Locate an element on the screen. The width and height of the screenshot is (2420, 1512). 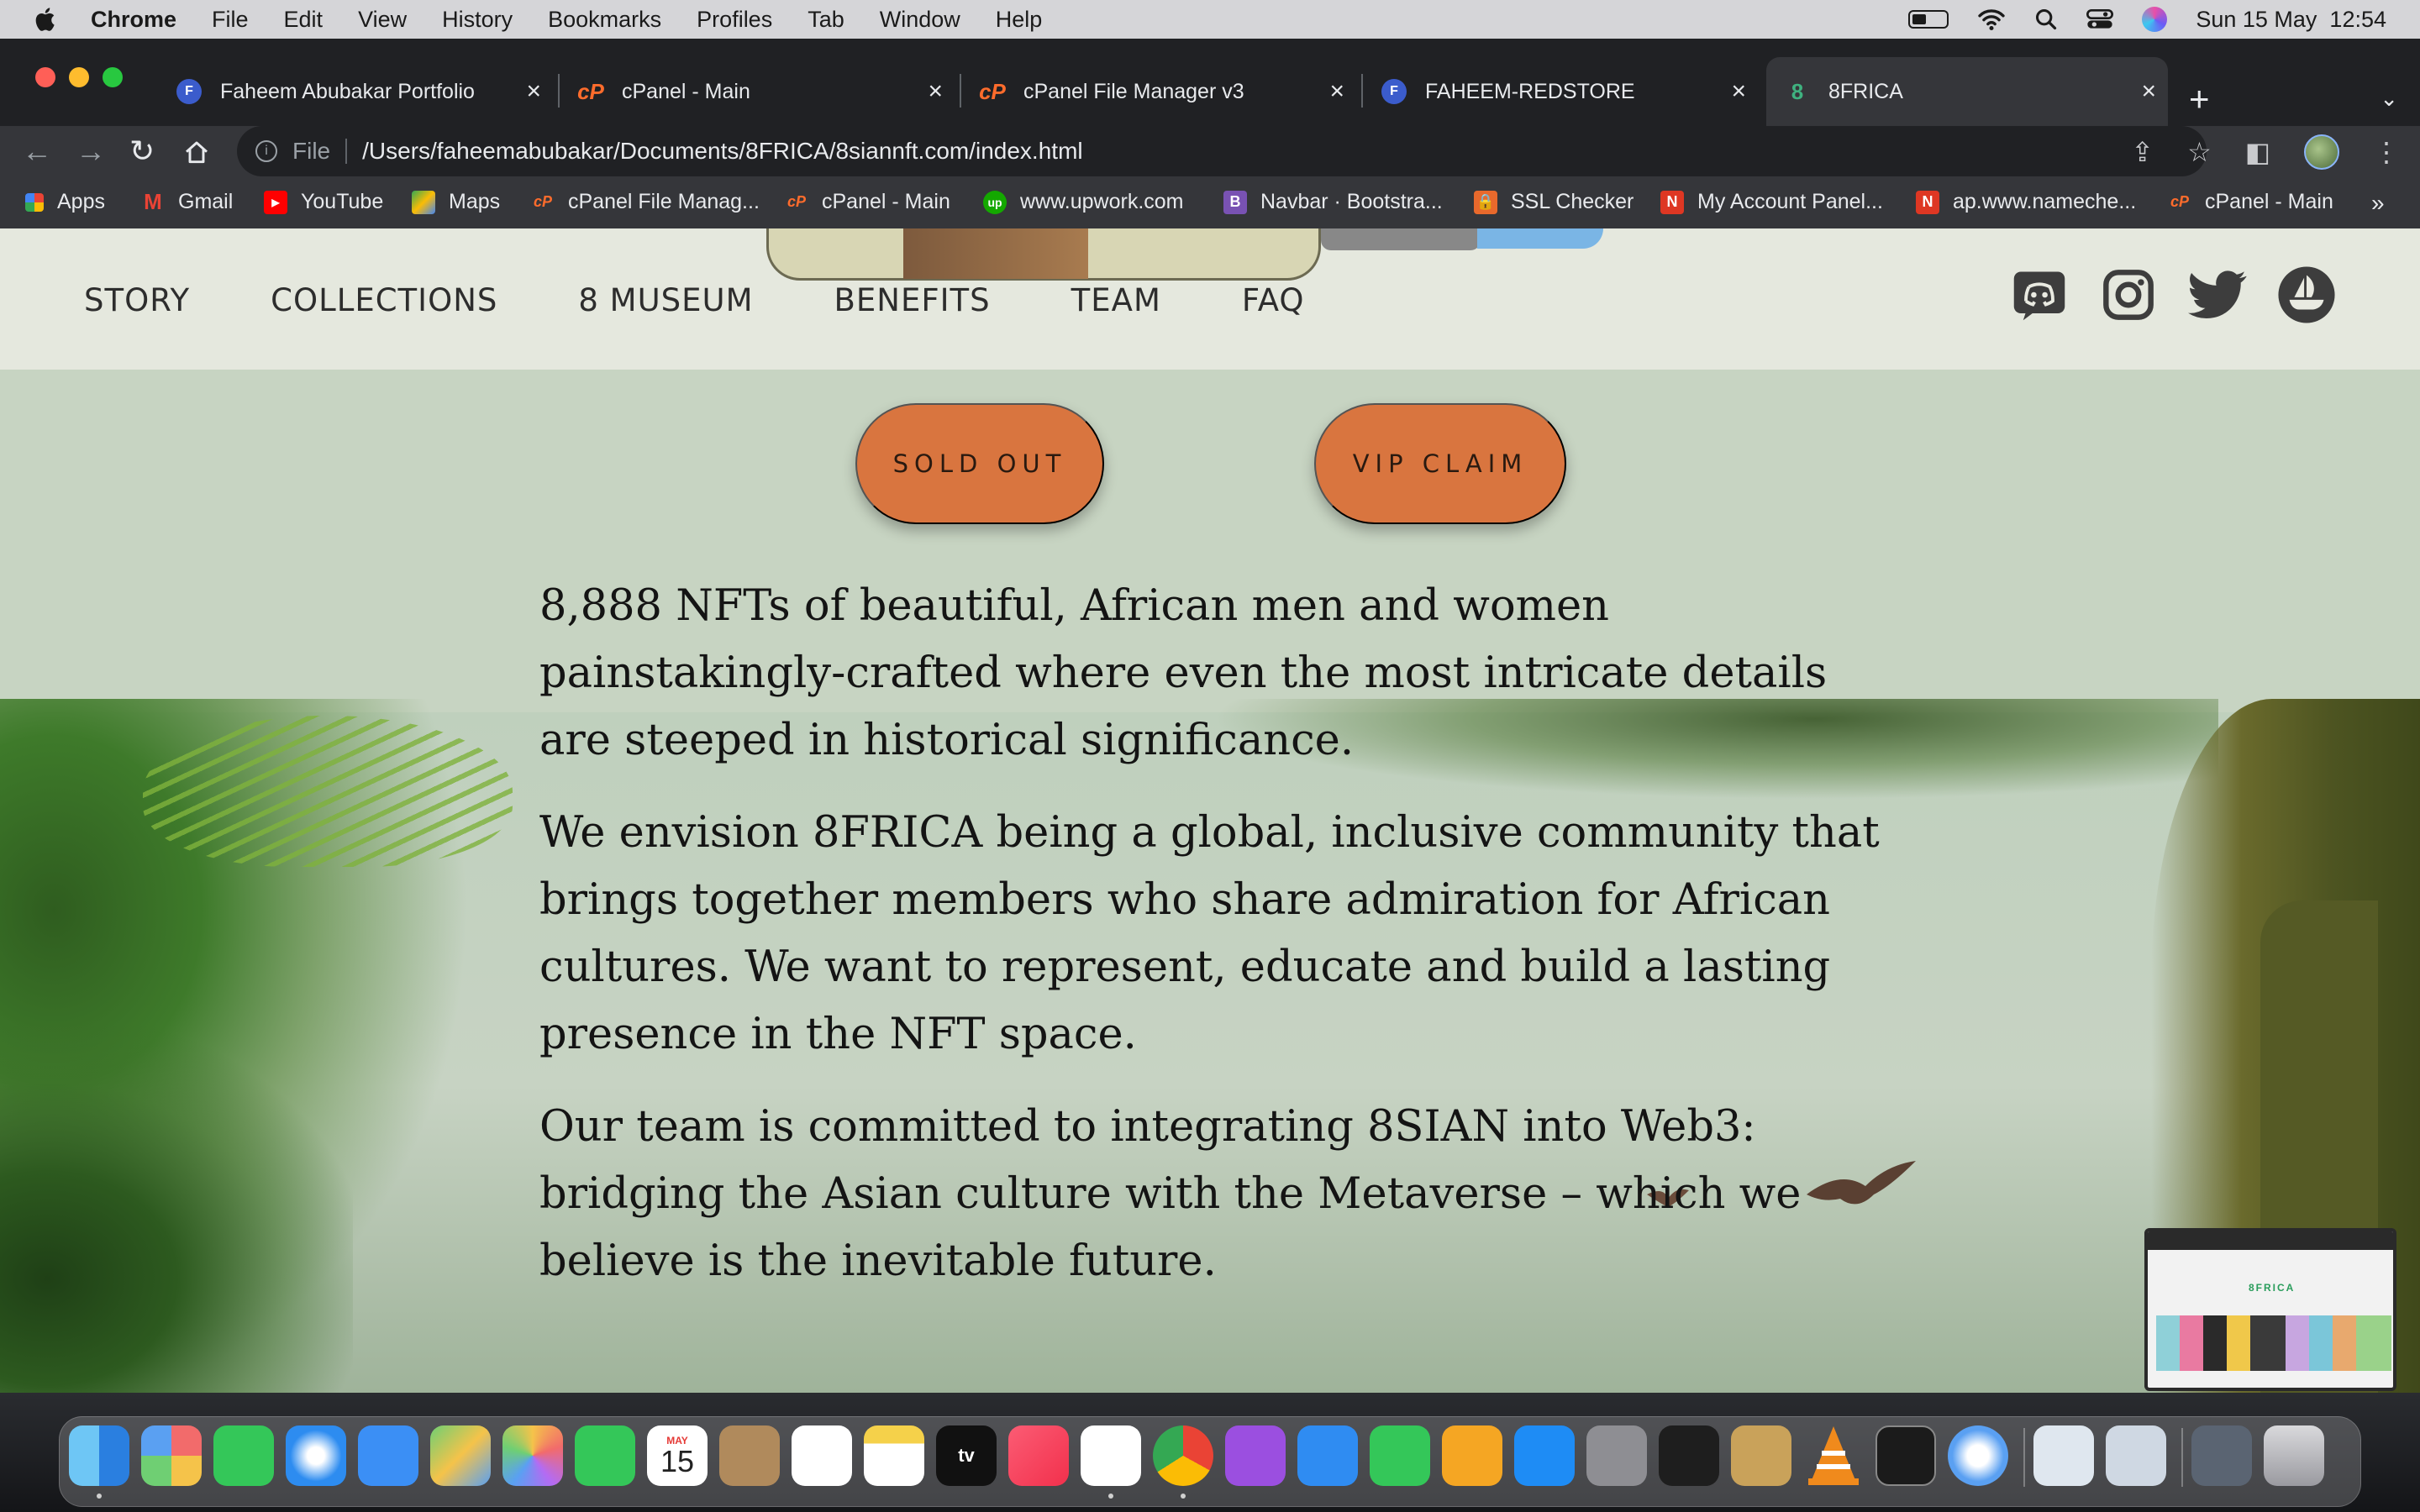
tab-cpanel-main: cP cPanel - Main × is located at coordinates (758, 91).